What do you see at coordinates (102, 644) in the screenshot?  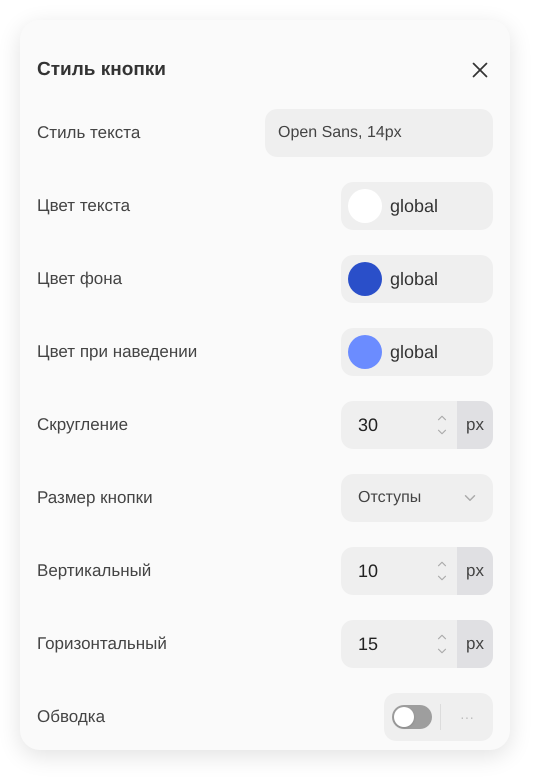 I see `setting-label: Горизонтальный` at bounding box center [102, 644].